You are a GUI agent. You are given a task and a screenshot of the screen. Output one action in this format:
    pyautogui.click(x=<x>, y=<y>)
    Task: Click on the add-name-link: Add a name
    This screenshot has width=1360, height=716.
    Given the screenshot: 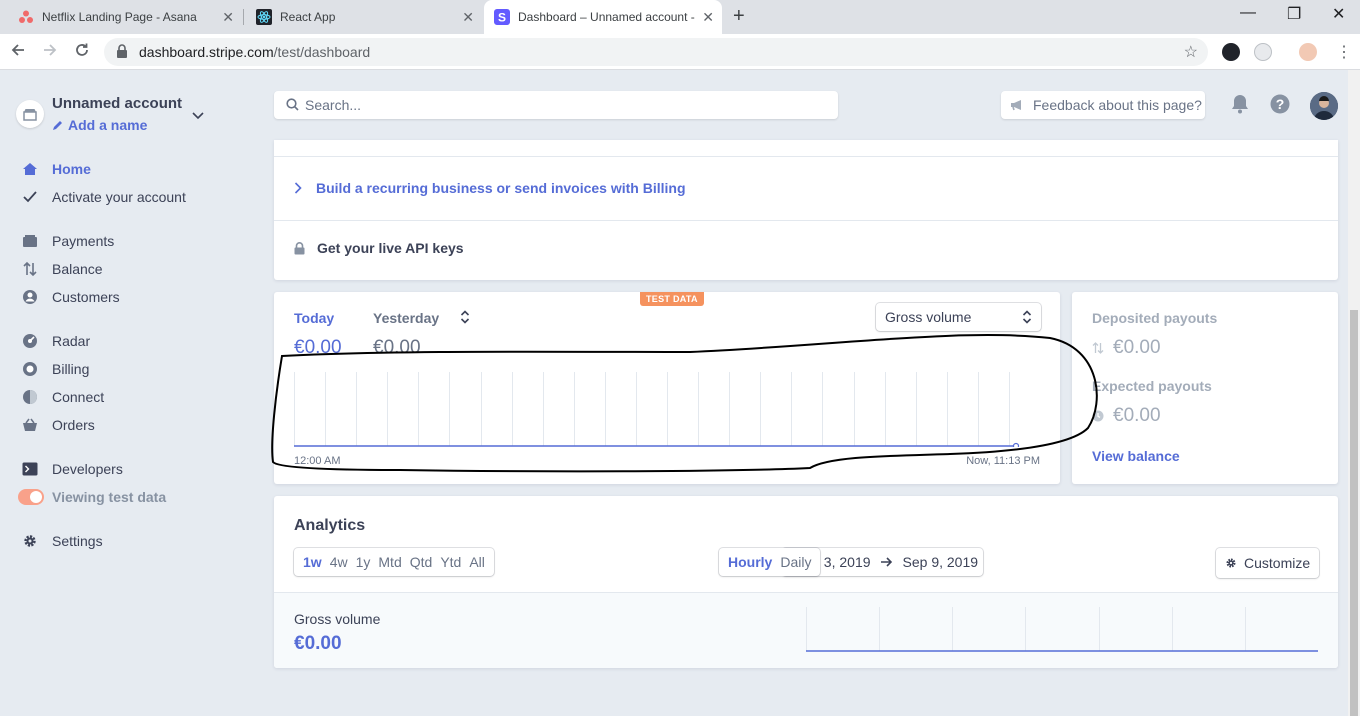 What is the action you would take?
    pyautogui.click(x=99, y=125)
    